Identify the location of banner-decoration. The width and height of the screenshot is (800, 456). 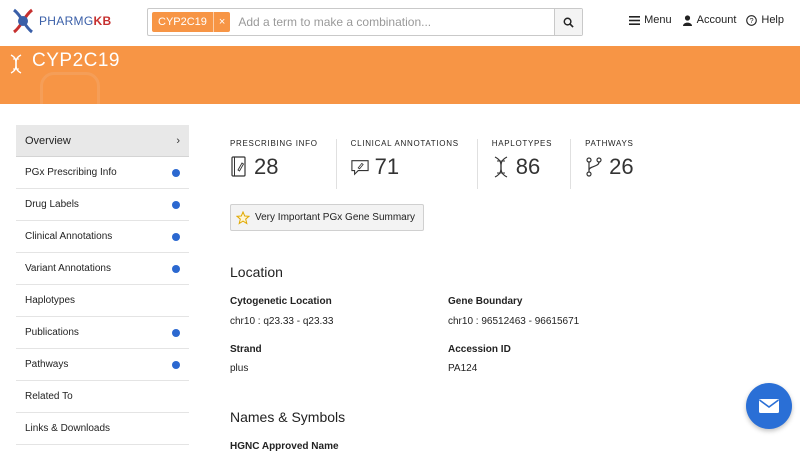
(70, 88).